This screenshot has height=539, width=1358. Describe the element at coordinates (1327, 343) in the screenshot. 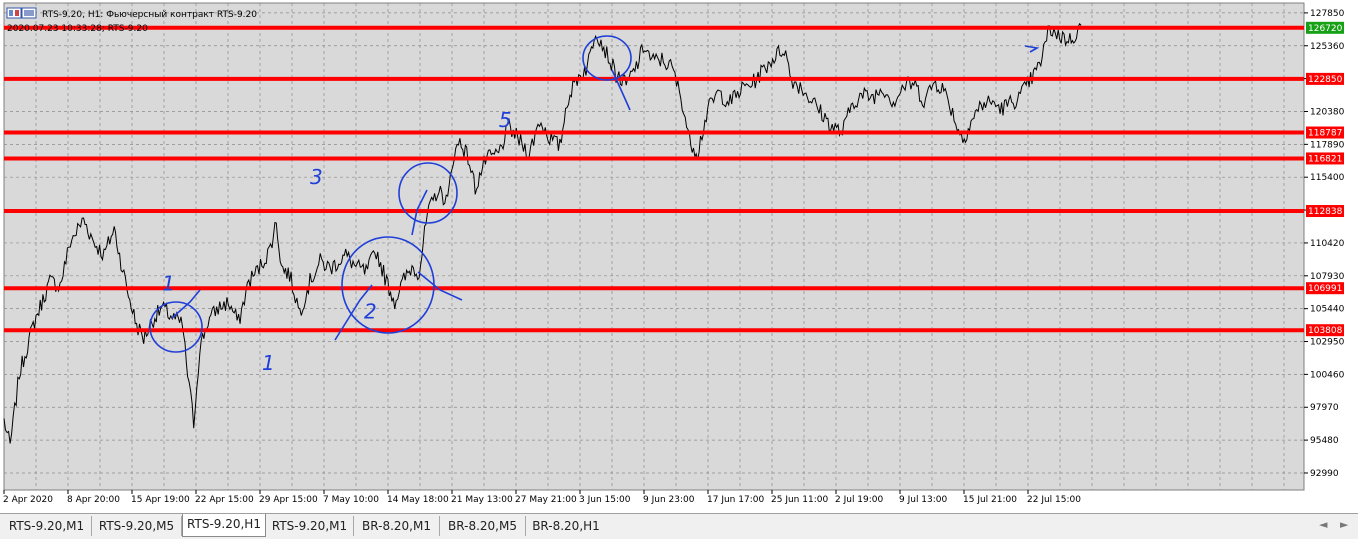

I see `y-tick-label: 102950` at that location.